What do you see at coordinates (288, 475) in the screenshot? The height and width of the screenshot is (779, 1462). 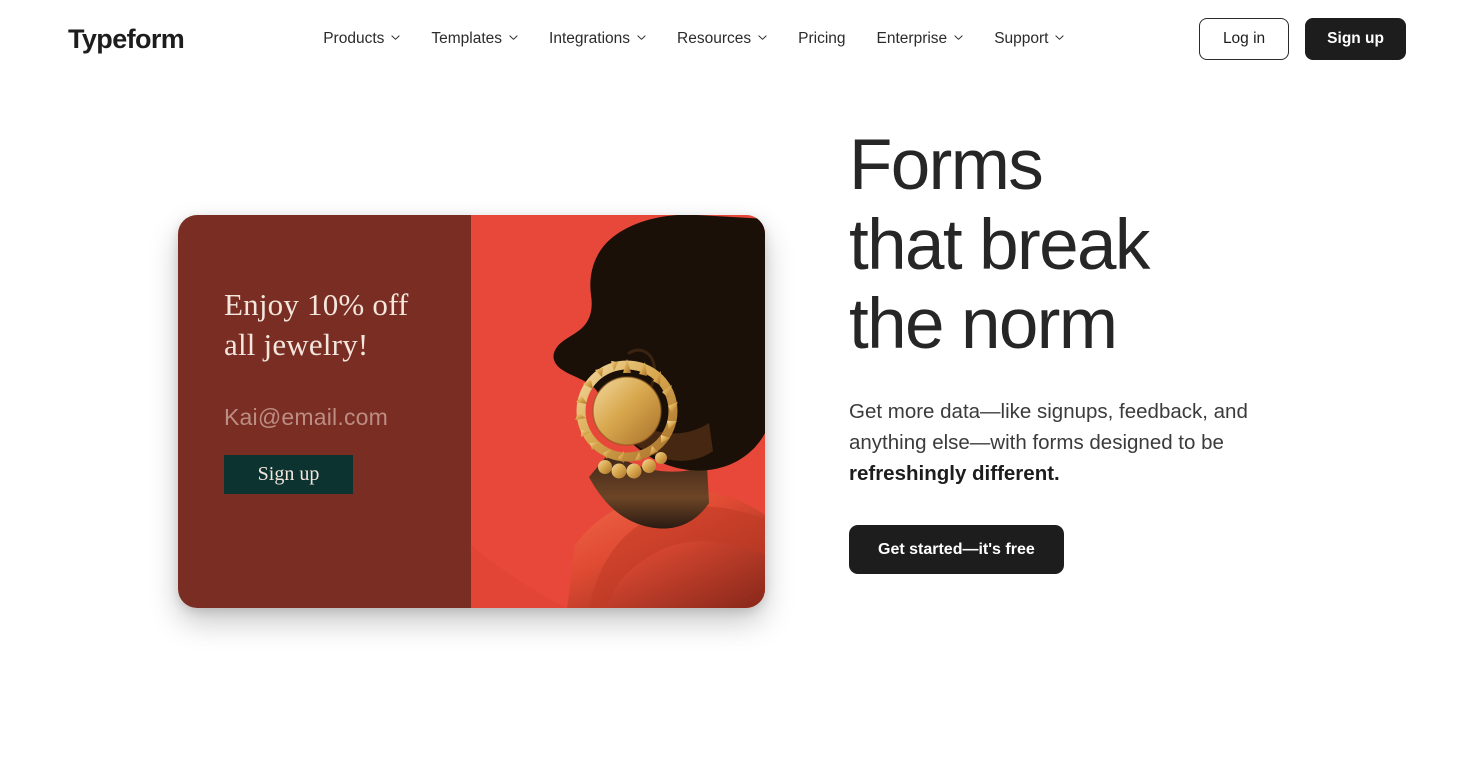 I see `form-card-submit-button: Sign up` at bounding box center [288, 475].